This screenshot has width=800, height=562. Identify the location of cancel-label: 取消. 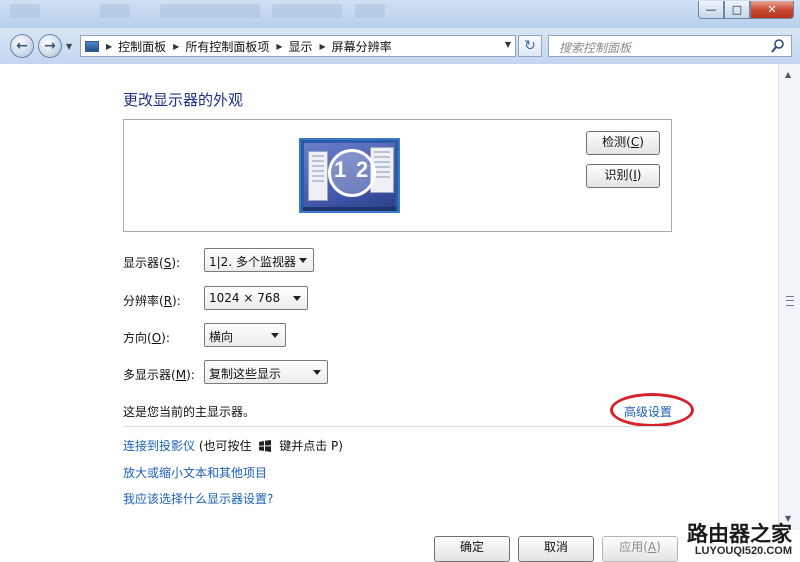
(555, 547).